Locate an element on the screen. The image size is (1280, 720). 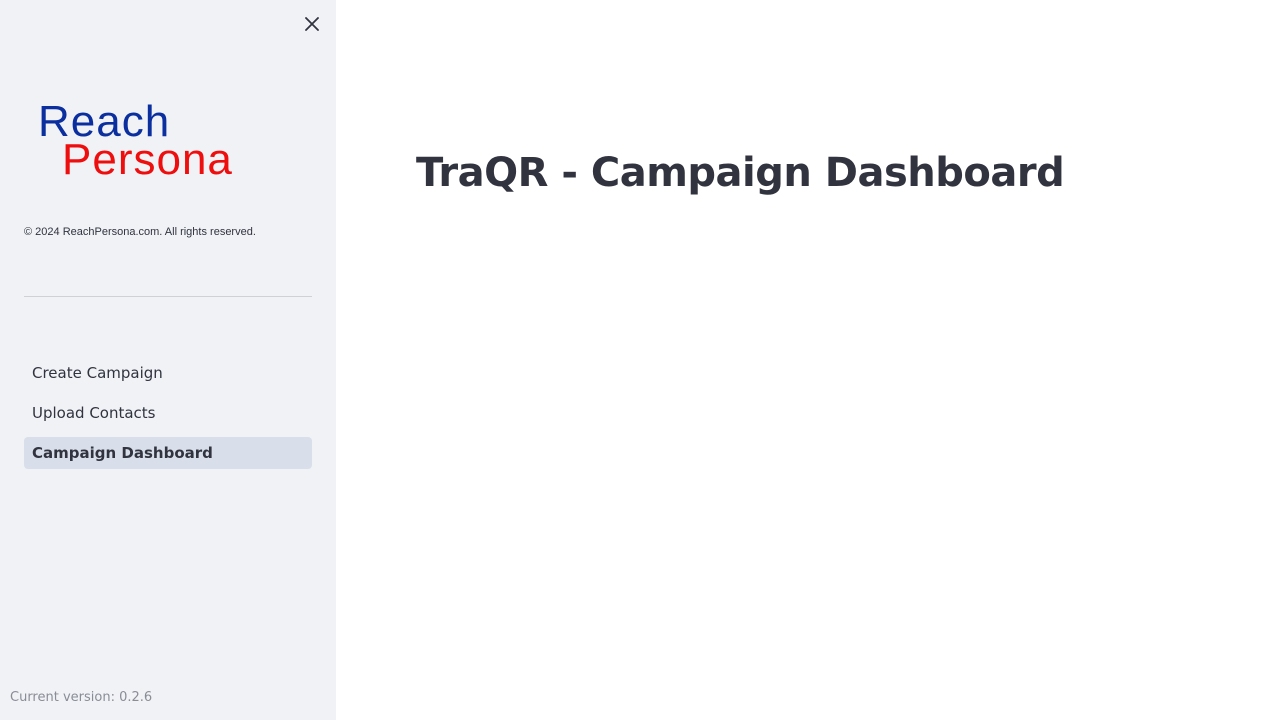
nav-item-campaign-dashboard: Campaign Dashboard is located at coordinates (168, 453).